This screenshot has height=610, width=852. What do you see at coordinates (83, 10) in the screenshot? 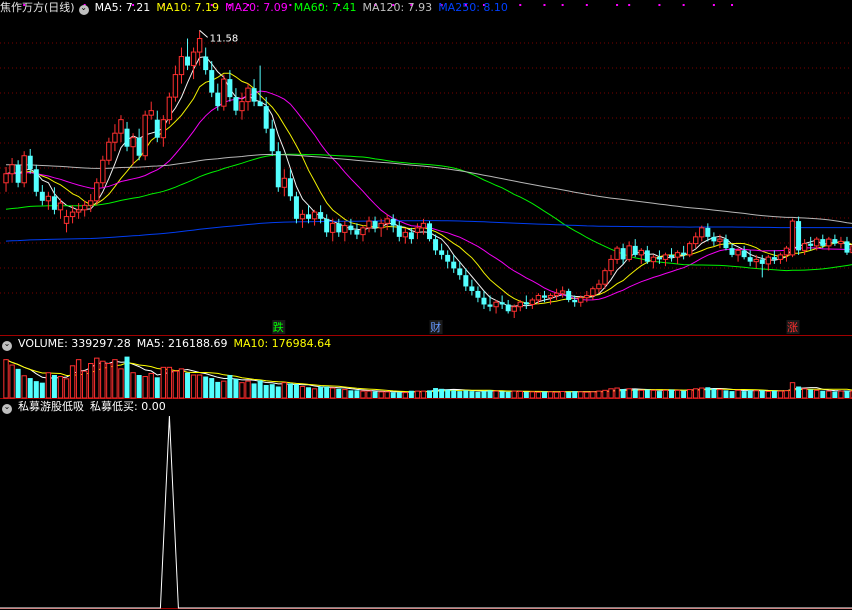
I see `panel-toggle-icon` at bounding box center [83, 10].